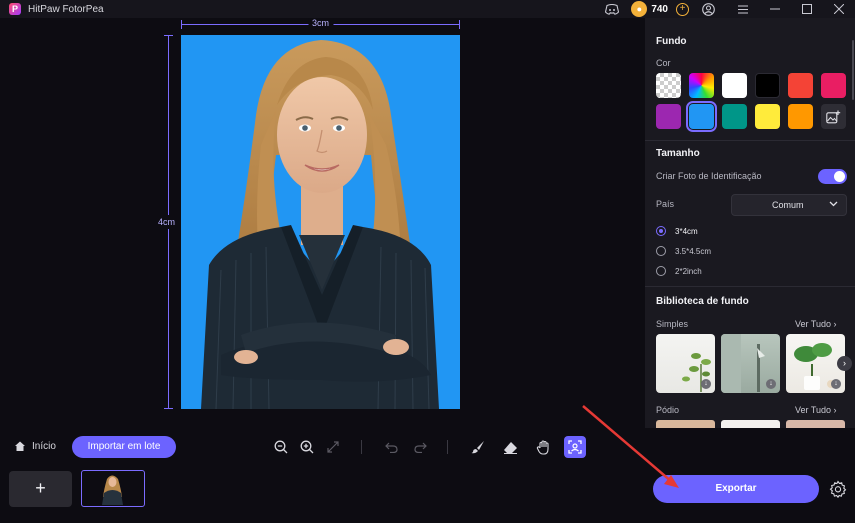  I want to click on undo-icon, so click(391, 447).